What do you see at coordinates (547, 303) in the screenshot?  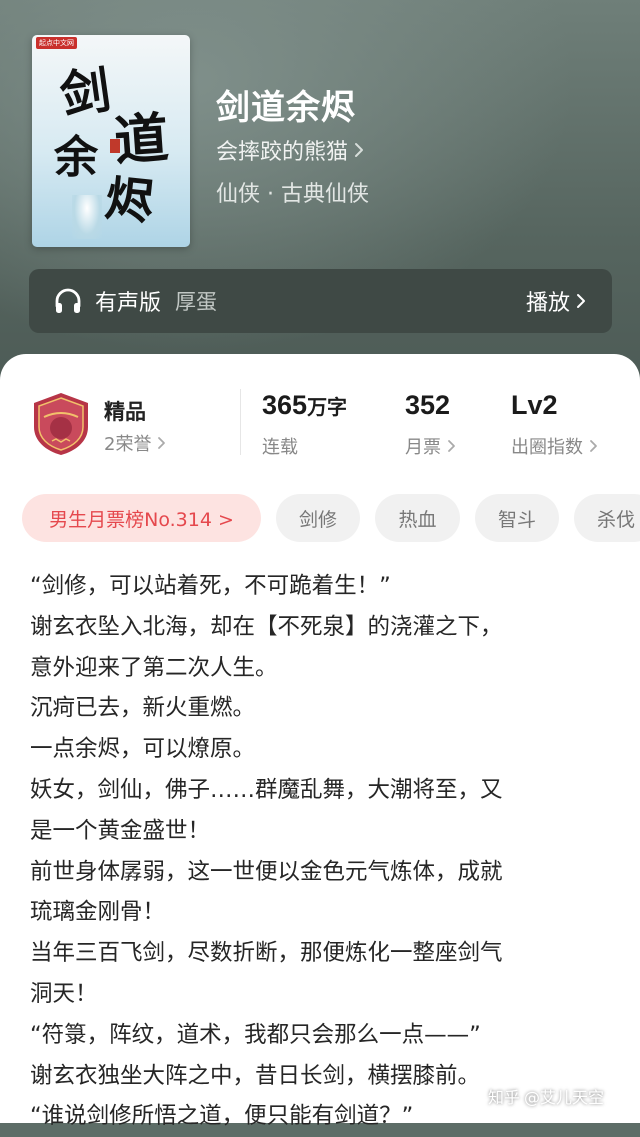 I see `play-label: 播放` at bounding box center [547, 303].